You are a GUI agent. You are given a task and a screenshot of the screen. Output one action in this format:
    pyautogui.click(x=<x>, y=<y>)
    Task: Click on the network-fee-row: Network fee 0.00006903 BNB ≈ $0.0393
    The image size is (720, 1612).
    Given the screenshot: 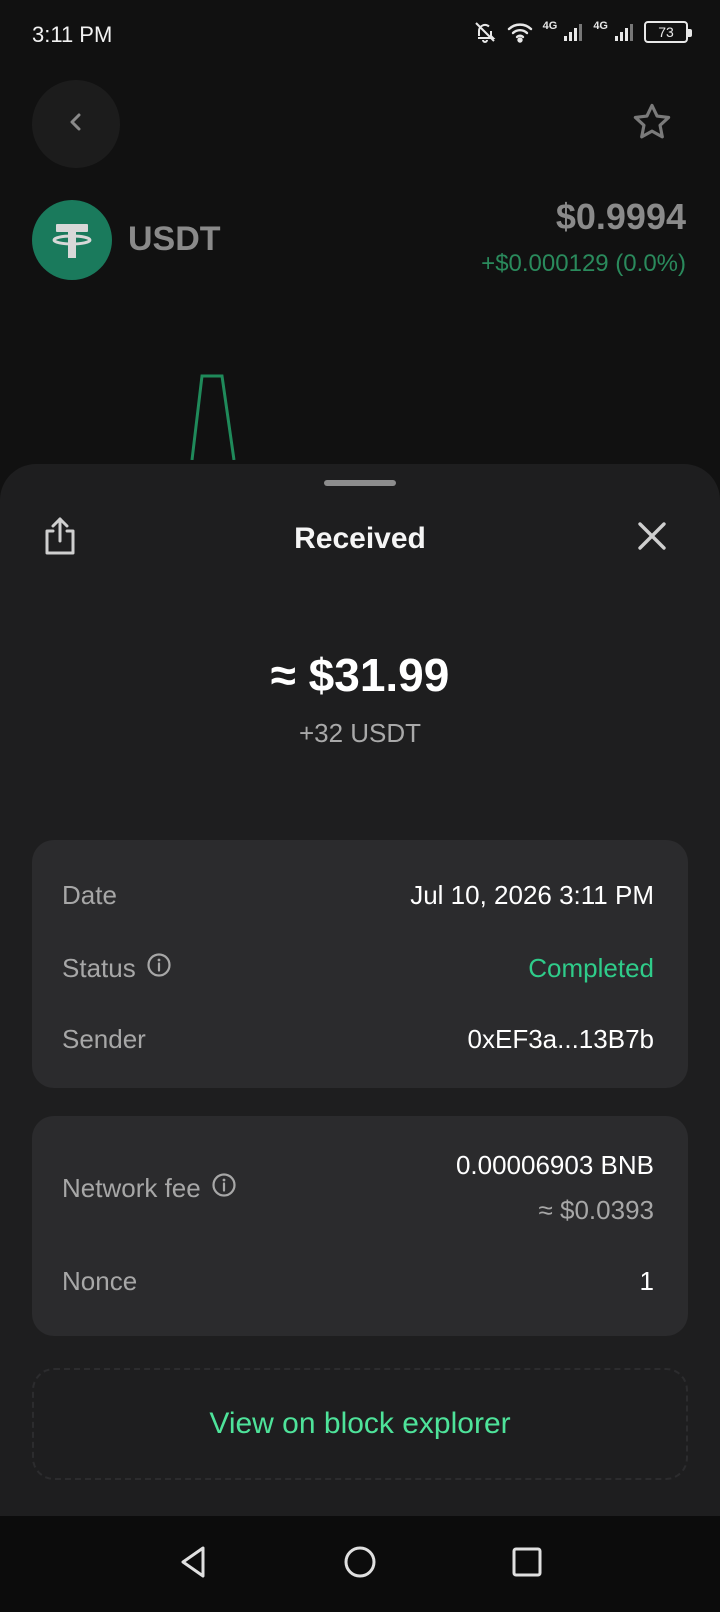 What is the action you would take?
    pyautogui.click(x=358, y=1188)
    